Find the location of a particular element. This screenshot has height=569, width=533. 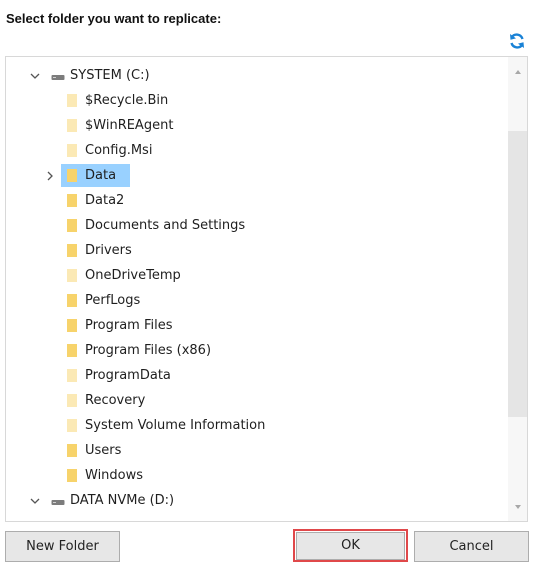

cancel-button: Cancel is located at coordinates (471, 546).